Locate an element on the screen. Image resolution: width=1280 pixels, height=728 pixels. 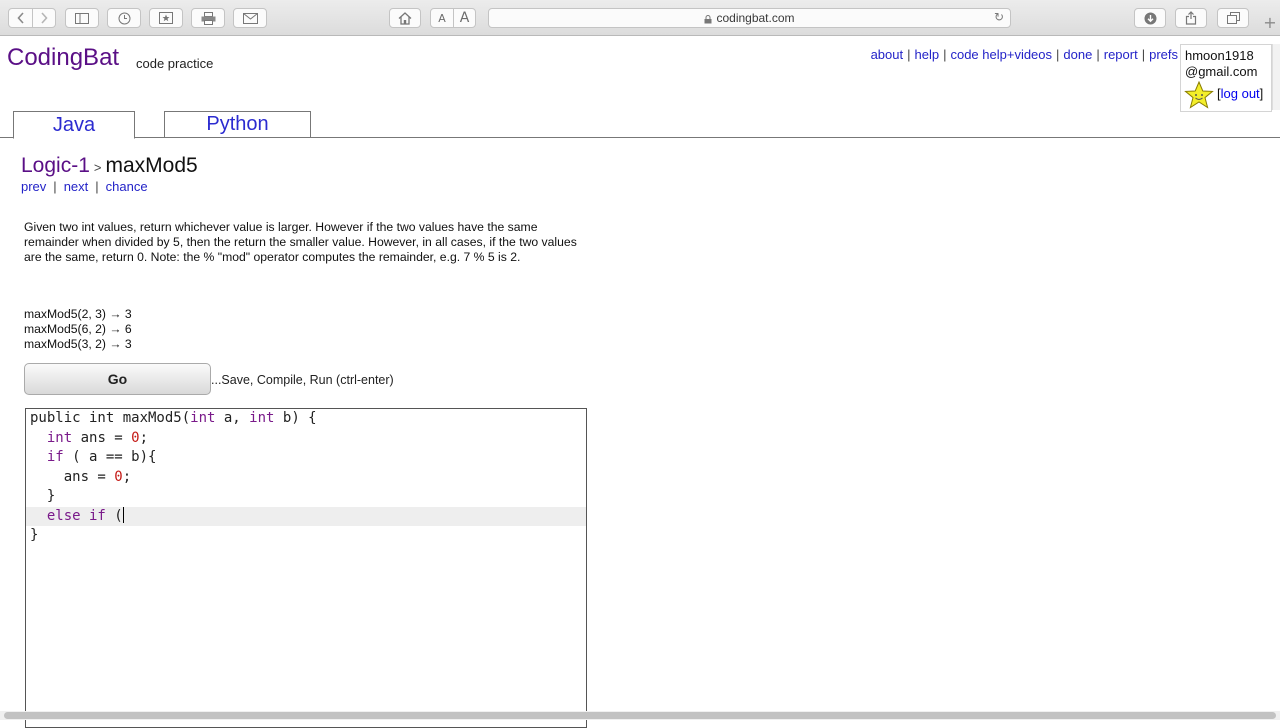
browser-toolbar: A A codingbat.com ↻ + is located at coordinates (640, 18).